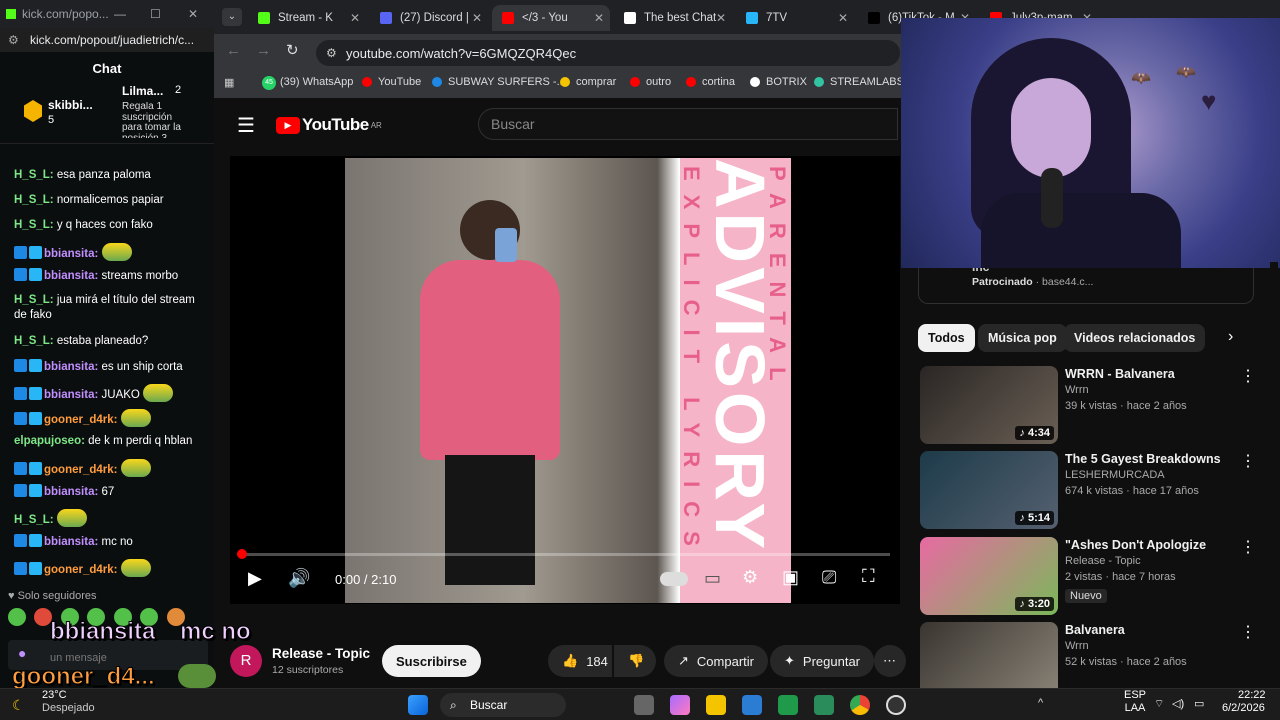 The image size is (1280, 720). What do you see at coordinates (1159, 704) in the screenshot?
I see `wifi-icon: ⌔` at bounding box center [1159, 704].